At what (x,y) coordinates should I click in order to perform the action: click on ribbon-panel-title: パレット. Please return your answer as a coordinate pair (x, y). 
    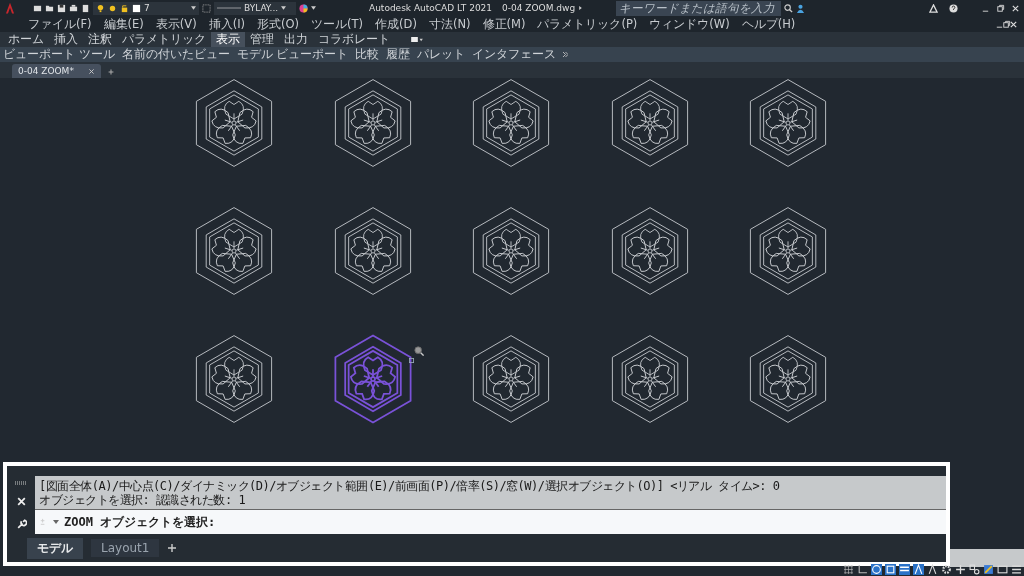
    Looking at the image, I should click on (441, 54).